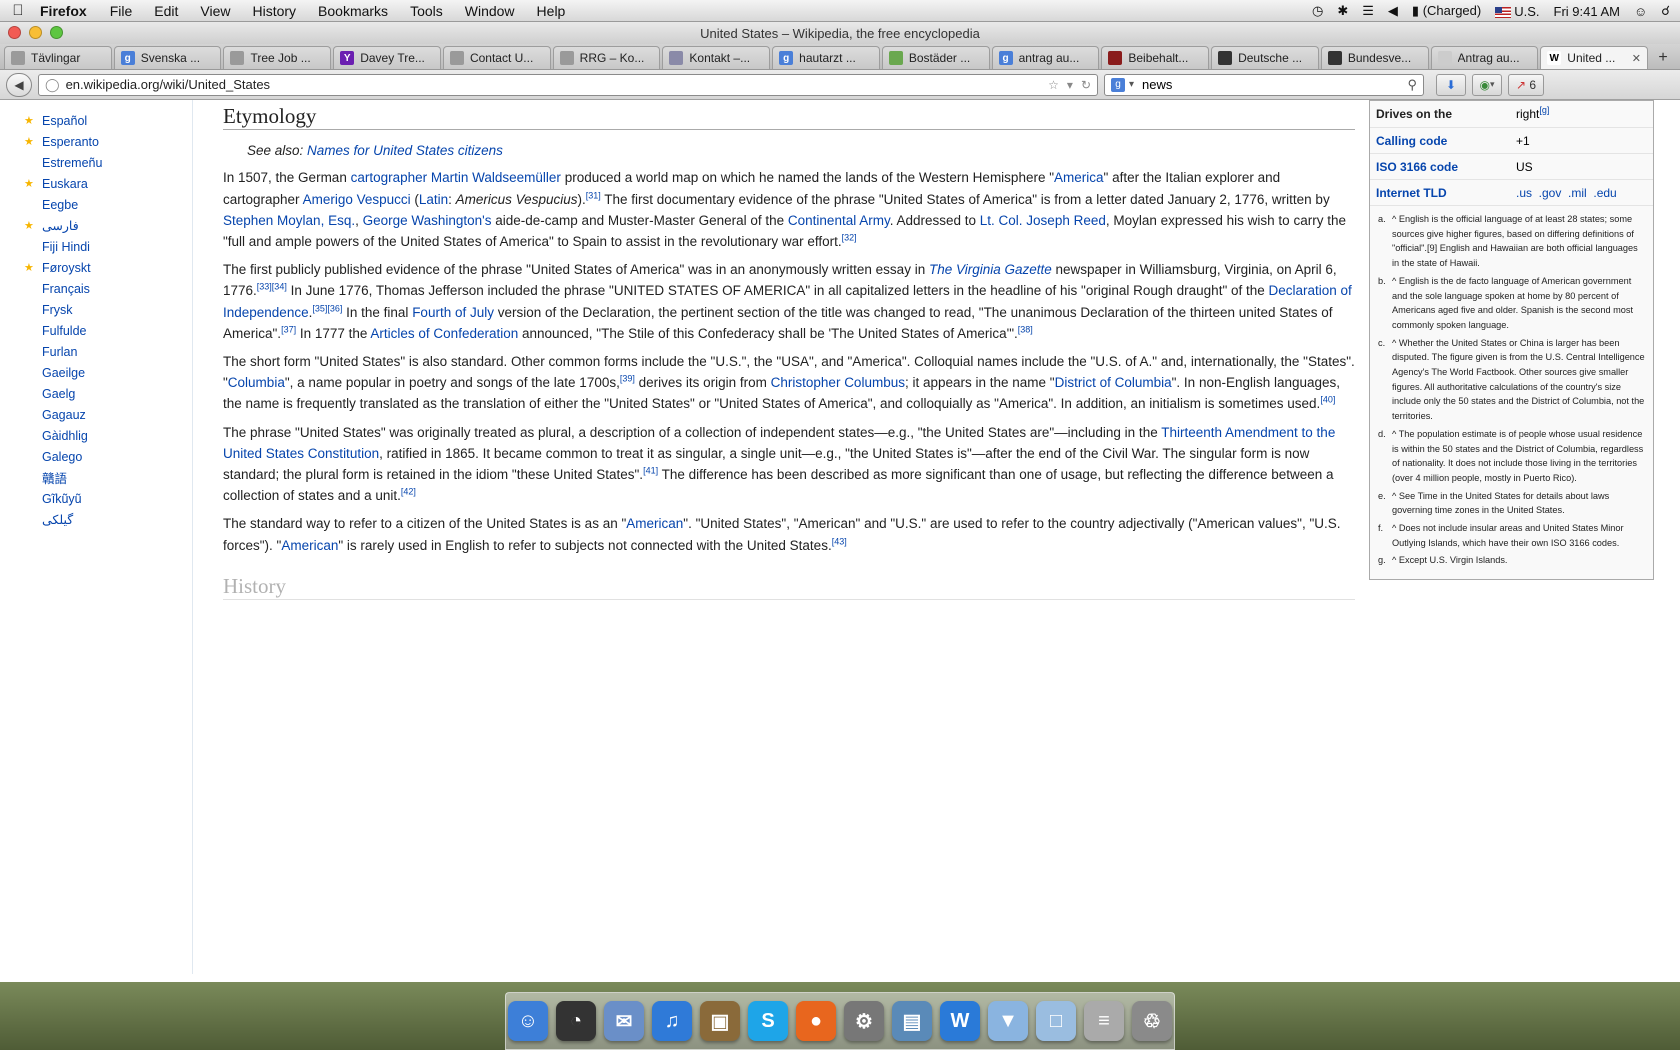 This screenshot has width=1680, height=1050. Describe the element at coordinates (720, 1021) in the screenshot. I see `iphoto-icon: ▣` at that location.